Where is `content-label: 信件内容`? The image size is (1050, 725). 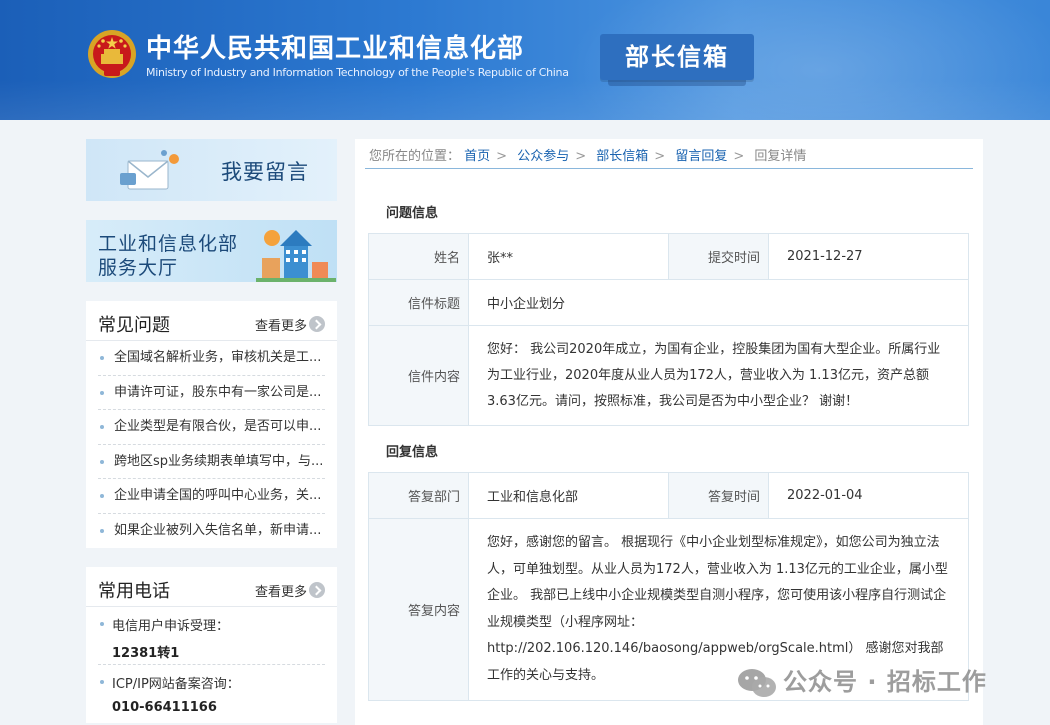
content-label: 信件内容 is located at coordinates (418, 375).